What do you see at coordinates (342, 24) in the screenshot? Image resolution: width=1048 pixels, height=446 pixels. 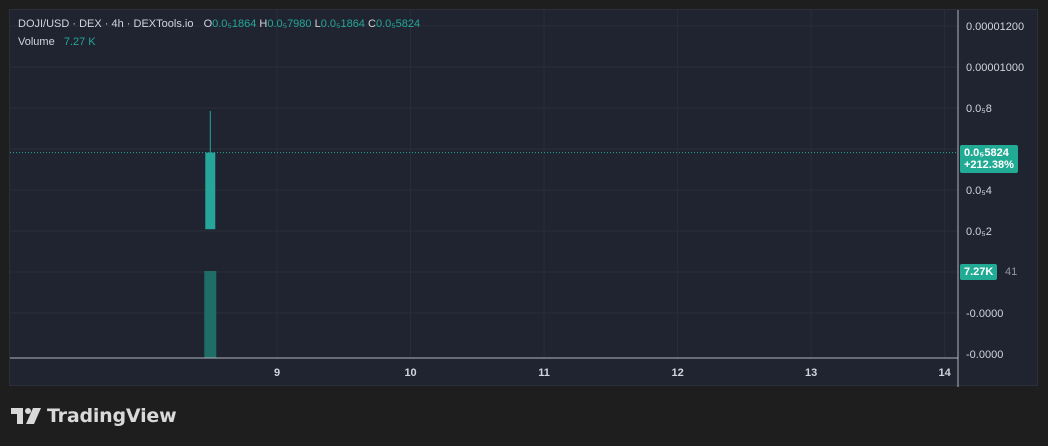 I see `legend-low-value: 0.0₅1864` at bounding box center [342, 24].